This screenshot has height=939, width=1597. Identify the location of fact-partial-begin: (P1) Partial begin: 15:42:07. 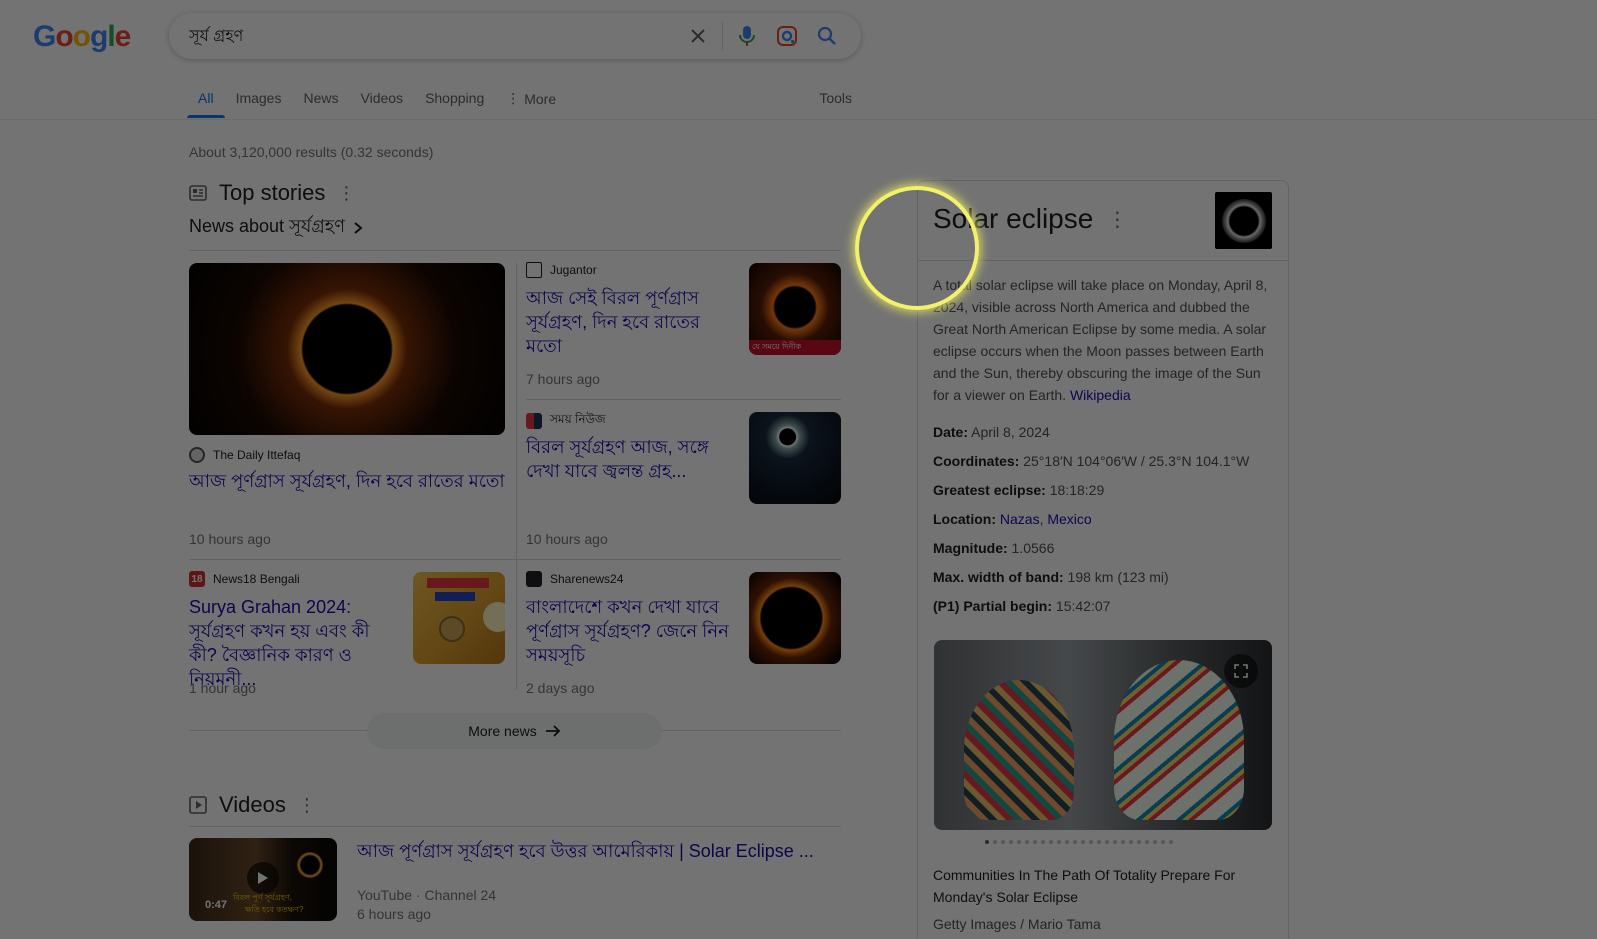
(1021, 606).